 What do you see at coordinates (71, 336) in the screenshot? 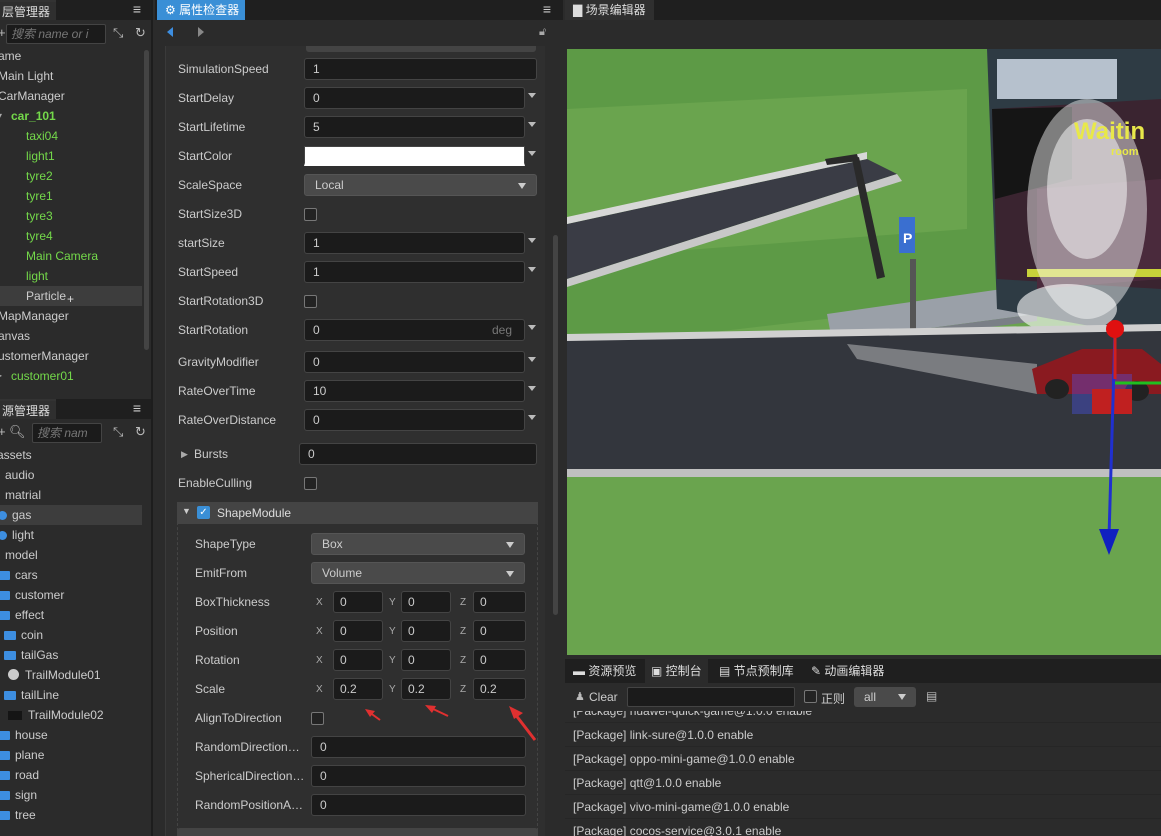
I see `tree-node: anvas` at bounding box center [71, 336].